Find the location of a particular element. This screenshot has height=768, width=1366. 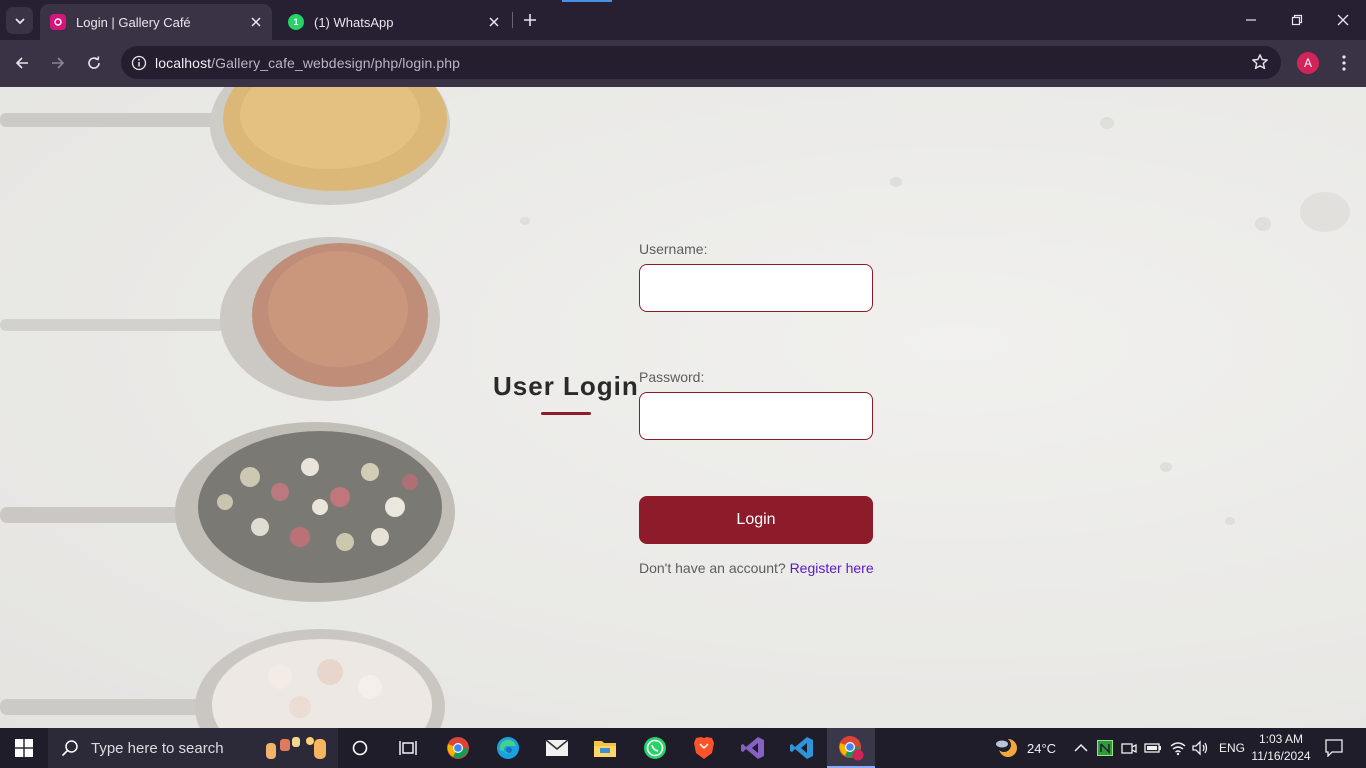

minimize-icon is located at coordinates (1251, 20).